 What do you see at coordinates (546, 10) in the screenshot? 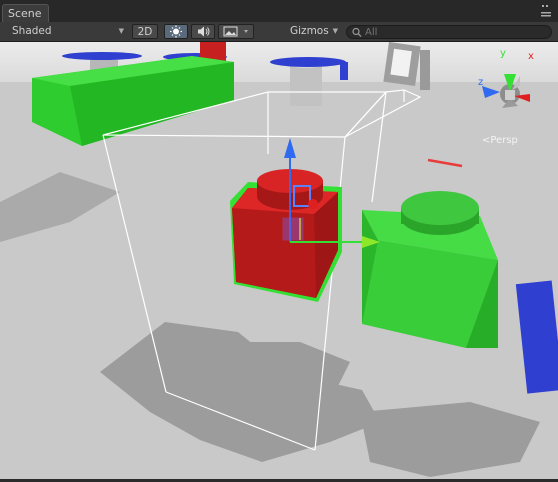
I see `window-menu-icon` at bounding box center [546, 10].